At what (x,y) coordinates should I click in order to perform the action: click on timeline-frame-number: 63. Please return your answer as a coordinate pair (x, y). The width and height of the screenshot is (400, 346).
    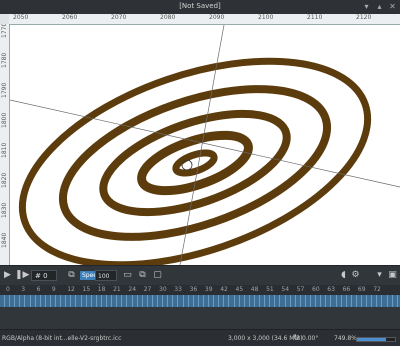
    Looking at the image, I should click on (331, 289).